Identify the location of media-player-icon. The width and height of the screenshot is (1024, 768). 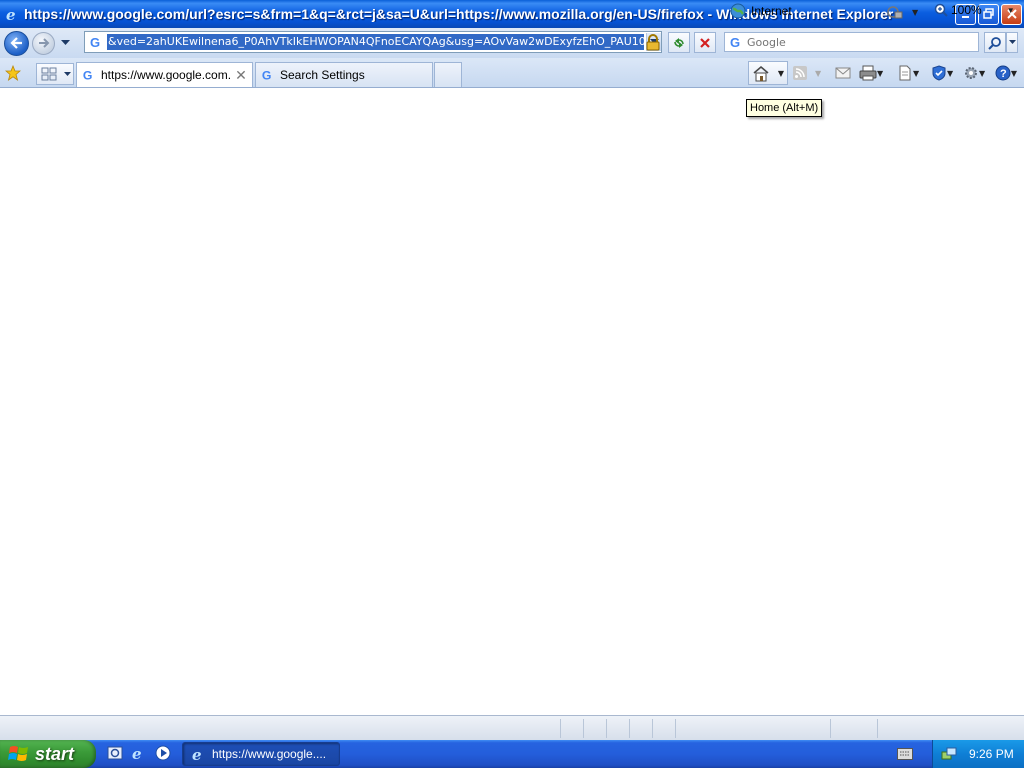
(163, 753).